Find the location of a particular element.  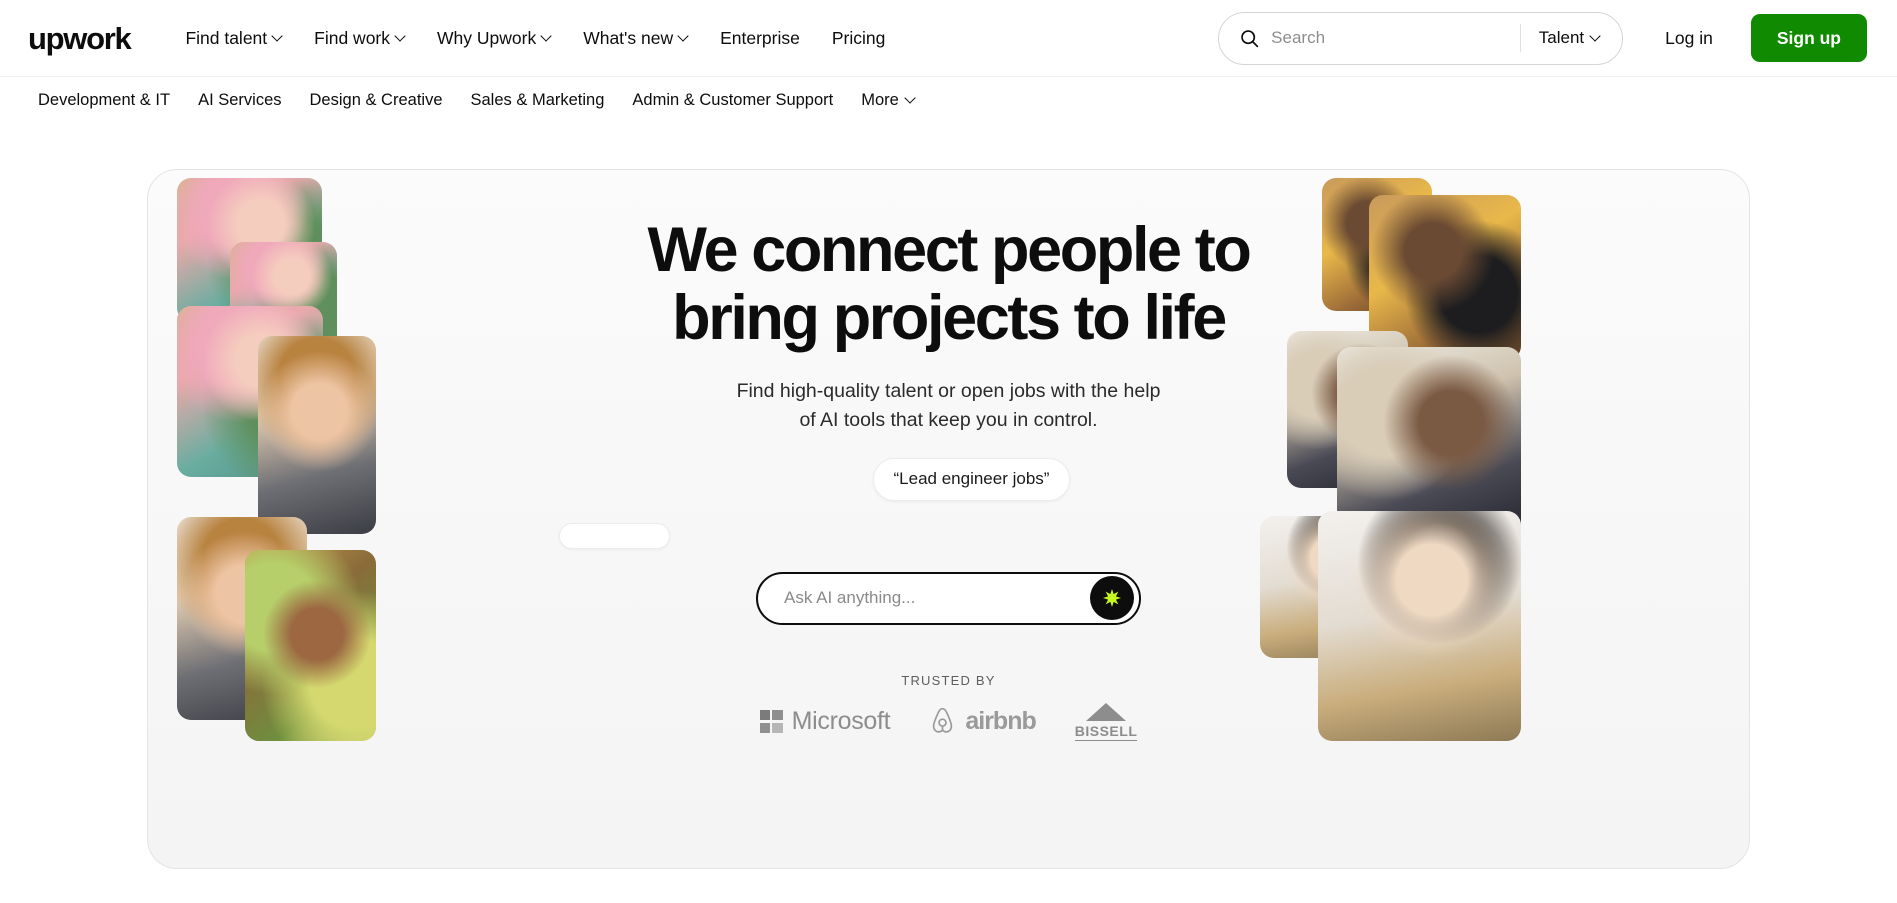

nav-label: Pricing is located at coordinates (858, 37).